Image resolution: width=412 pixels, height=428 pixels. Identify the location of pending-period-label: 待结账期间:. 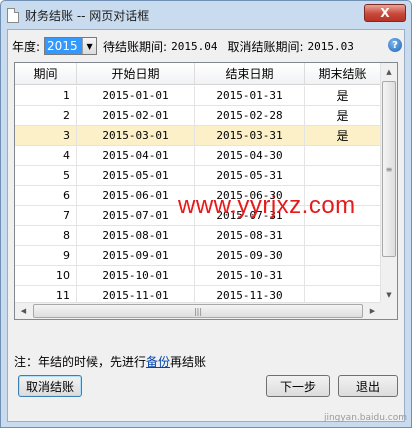
(135, 46).